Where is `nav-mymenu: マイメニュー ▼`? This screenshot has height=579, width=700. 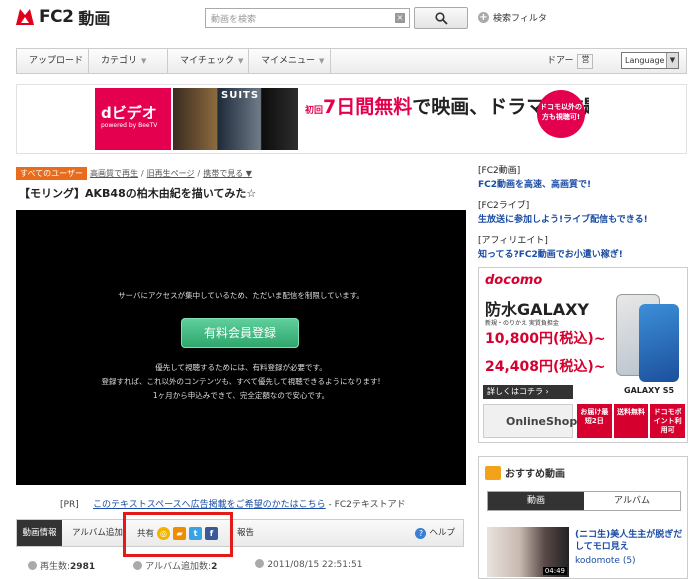 nav-mymenu: マイメニュー ▼ is located at coordinates (290, 61).